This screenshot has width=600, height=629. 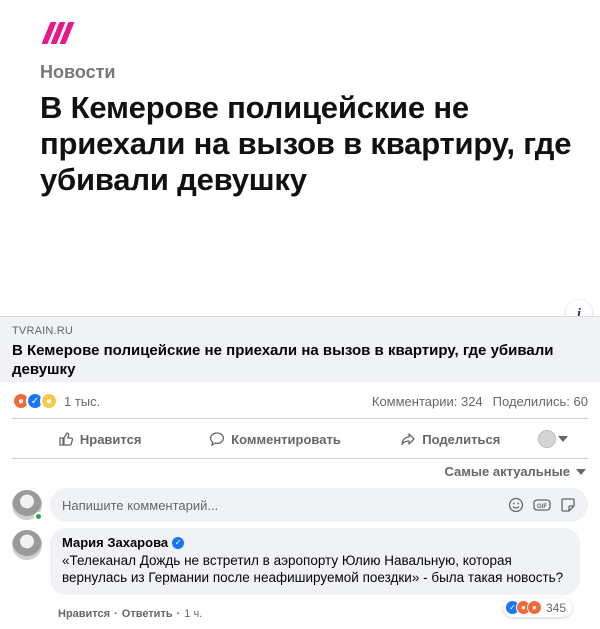 I want to click on comment-author: Мария Захарова, so click(x=115, y=542).